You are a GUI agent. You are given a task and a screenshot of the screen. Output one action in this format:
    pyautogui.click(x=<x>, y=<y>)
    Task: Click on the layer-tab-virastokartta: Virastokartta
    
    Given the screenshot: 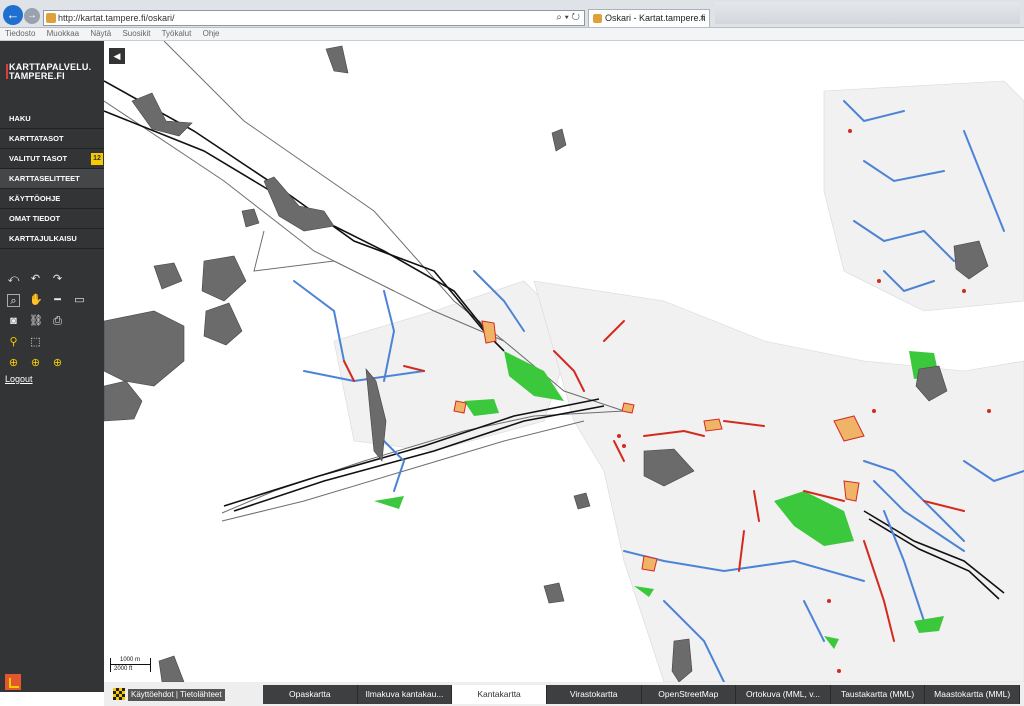 What is the action you would take?
    pyautogui.click(x=594, y=694)
    